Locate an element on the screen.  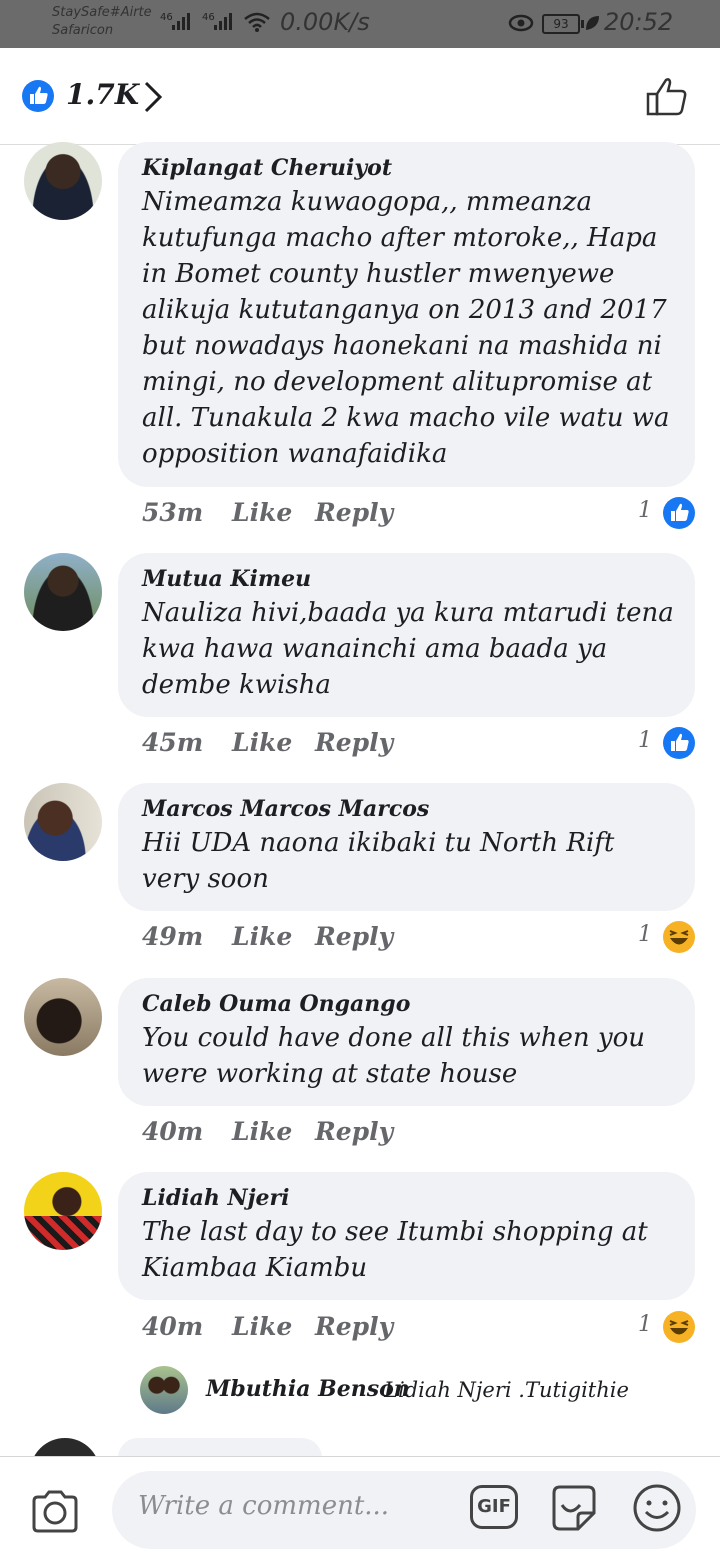
net-speed: 0.00K/s is located at coordinates (325, 22).